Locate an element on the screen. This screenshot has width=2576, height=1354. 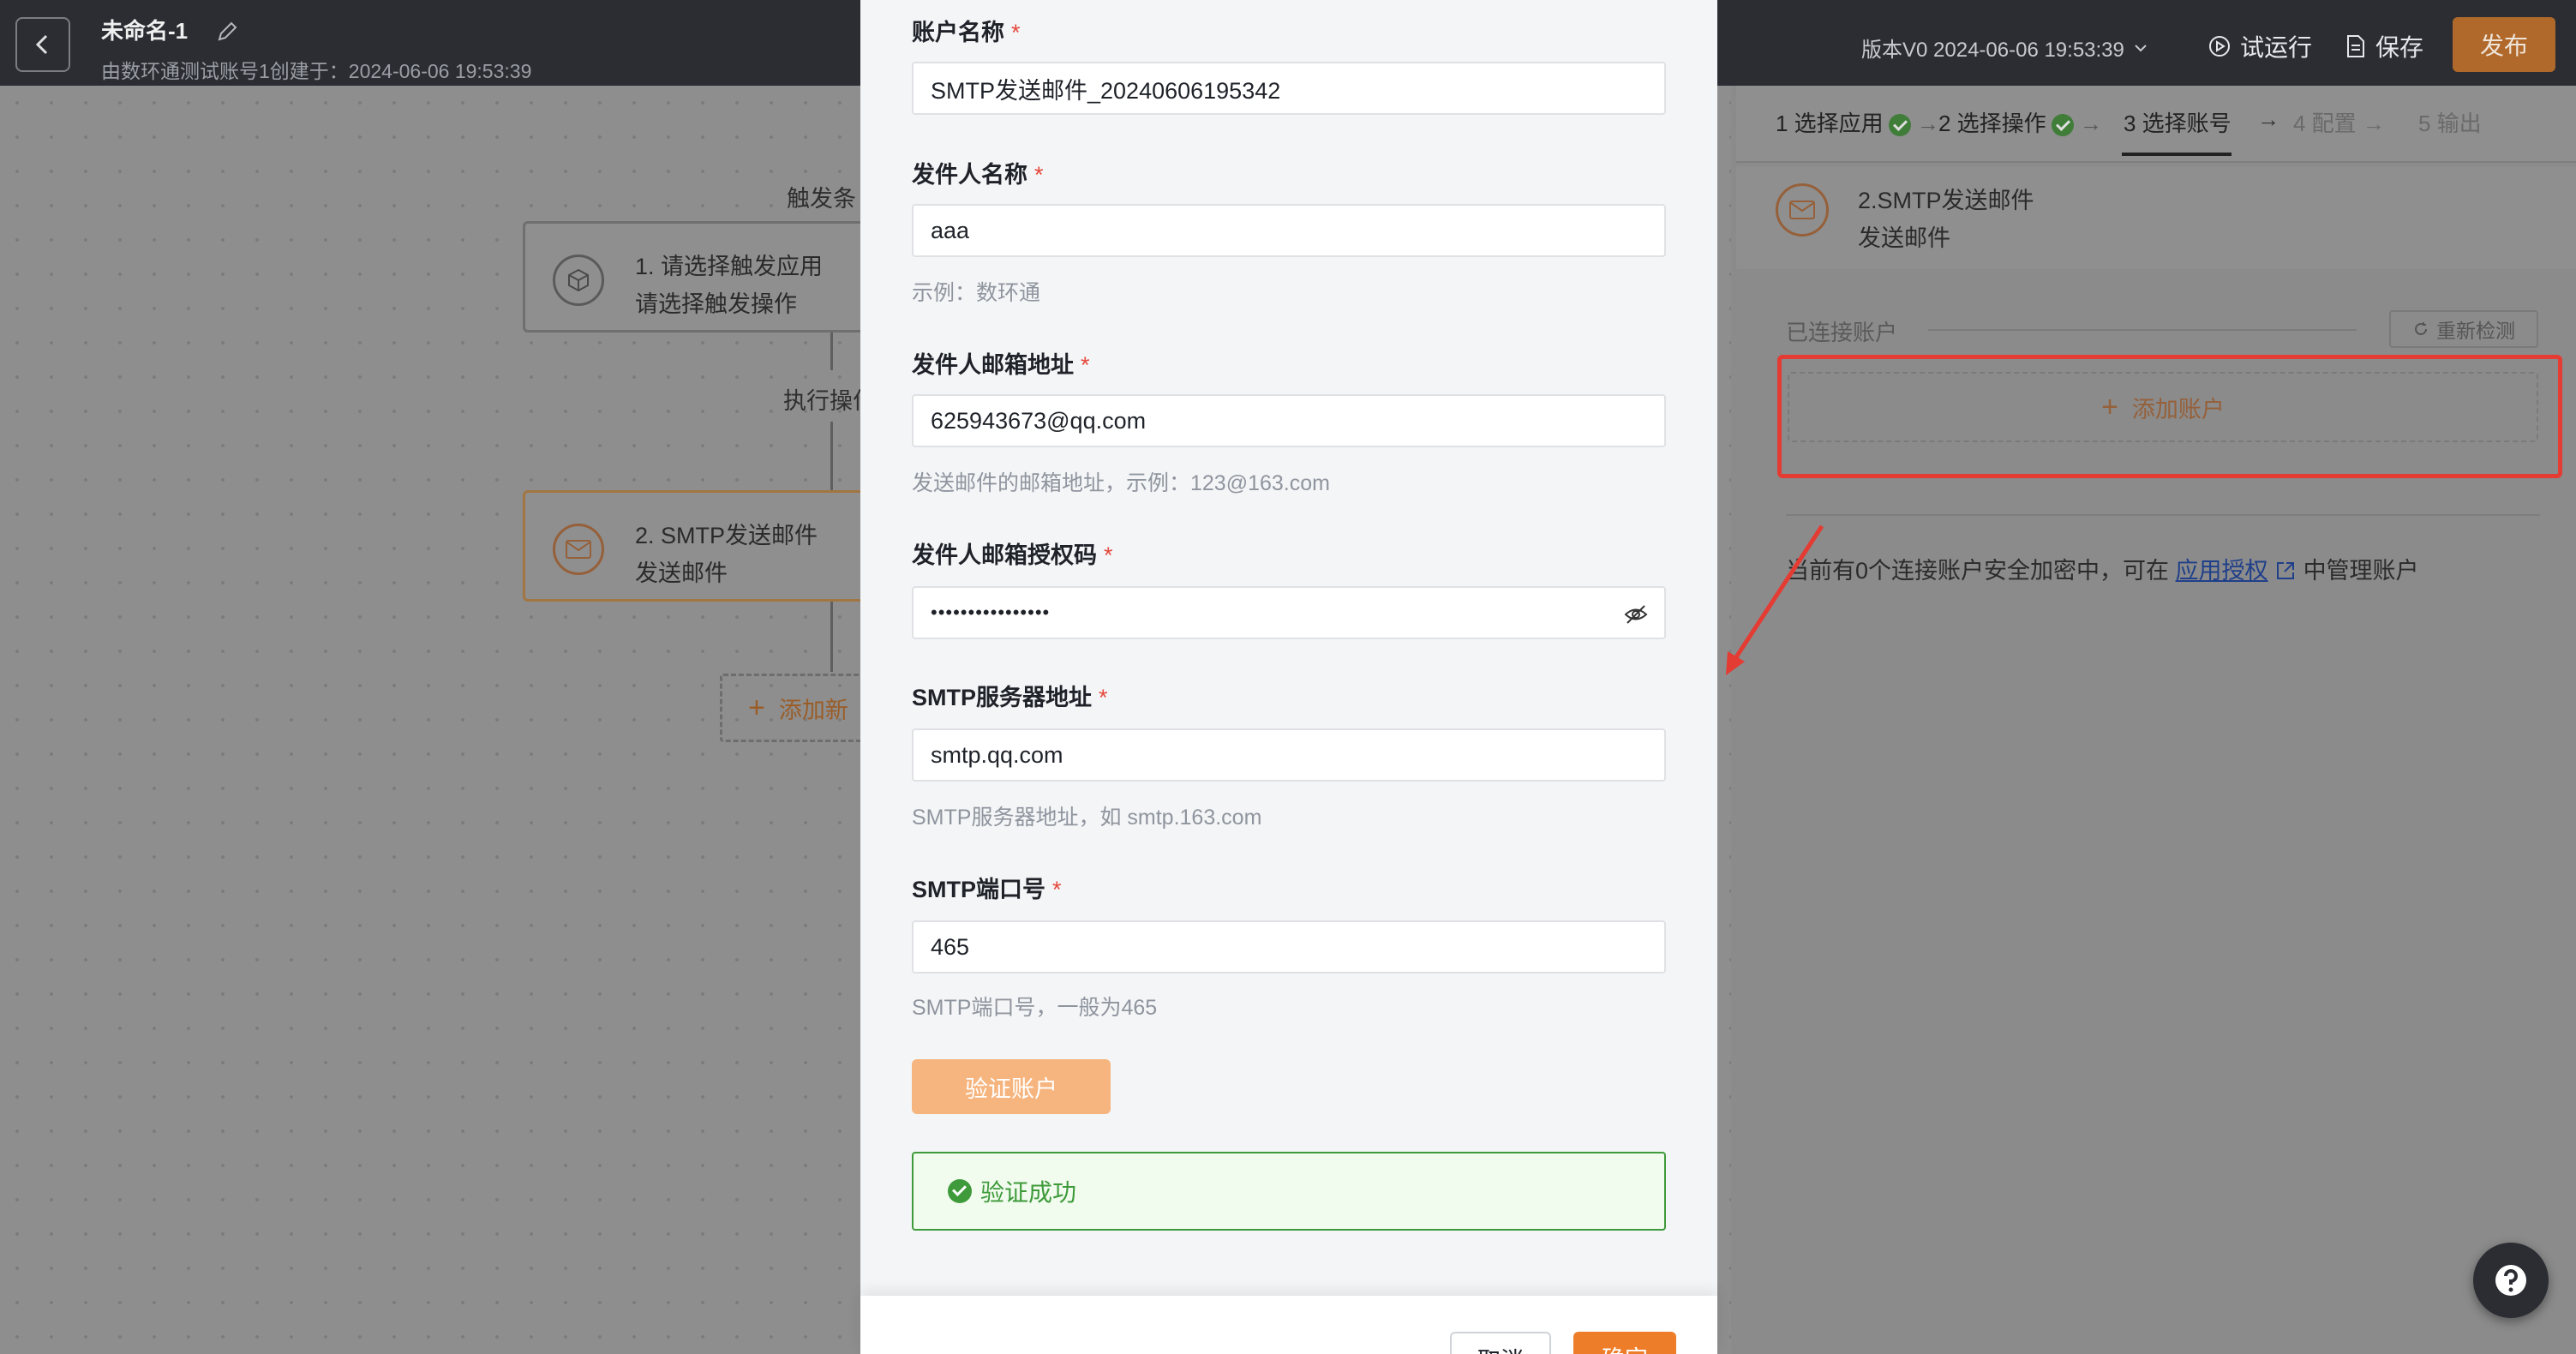
arrow-annotation-icon is located at coordinates (1775, 599).